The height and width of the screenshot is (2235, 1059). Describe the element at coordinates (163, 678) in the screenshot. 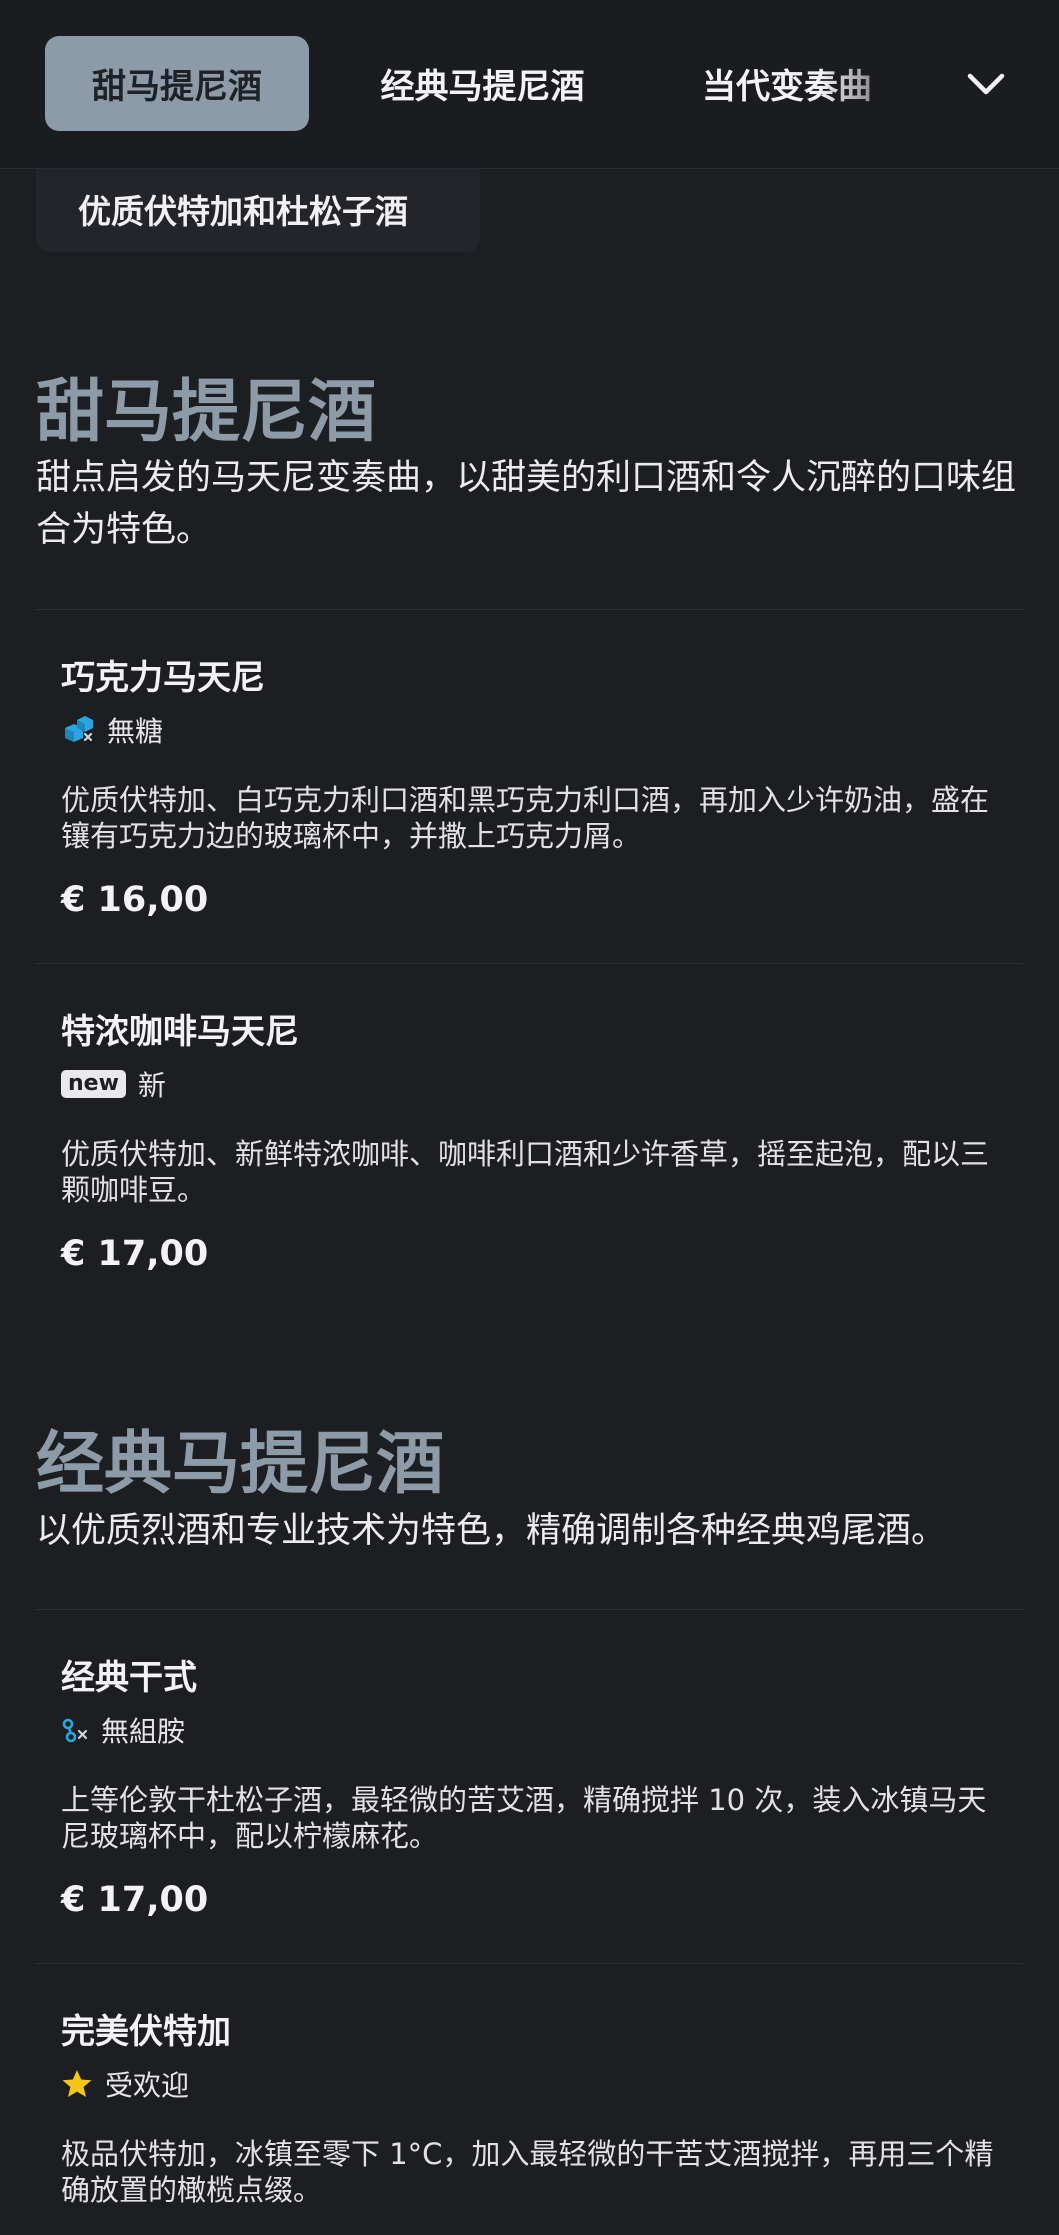

I see `item-name: 巧克力马天尼` at that location.